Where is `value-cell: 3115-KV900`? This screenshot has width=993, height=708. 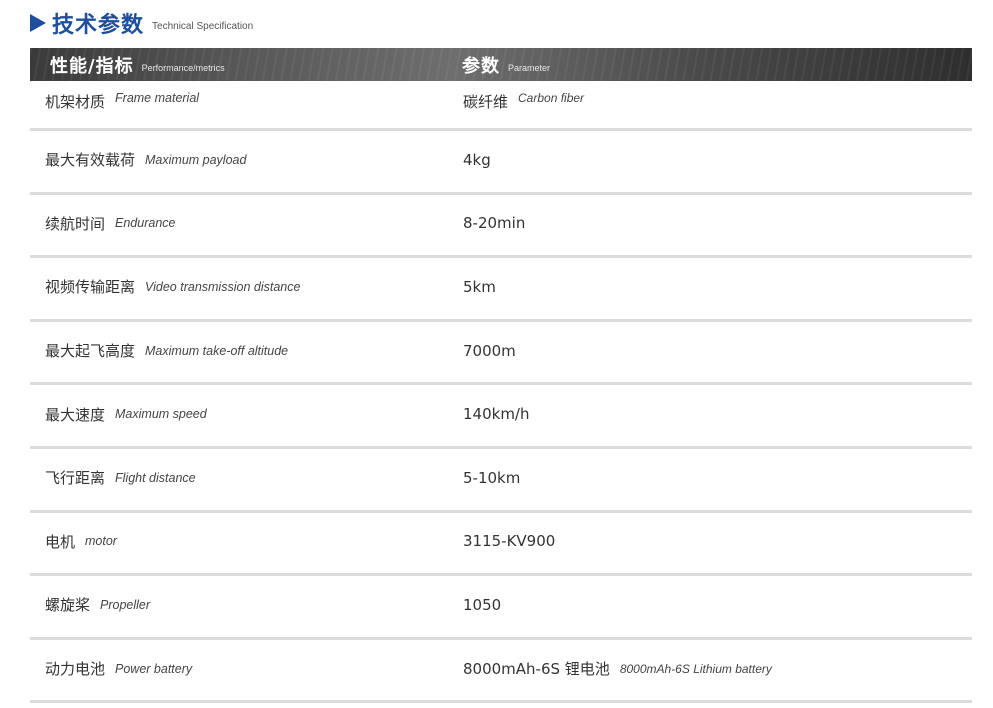 value-cell: 3115-KV900 is located at coordinates (509, 542).